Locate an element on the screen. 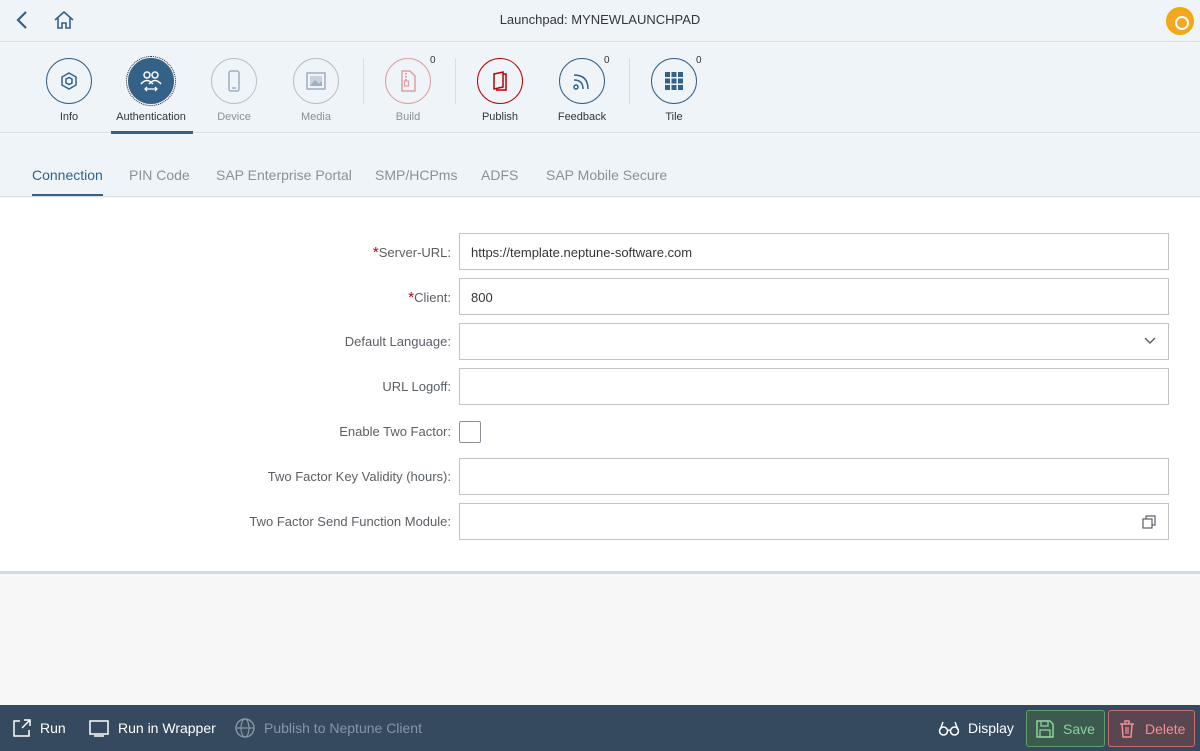  form-row-two-factor-validity: Two Factor Key Validity (hours): is located at coordinates (600, 476).